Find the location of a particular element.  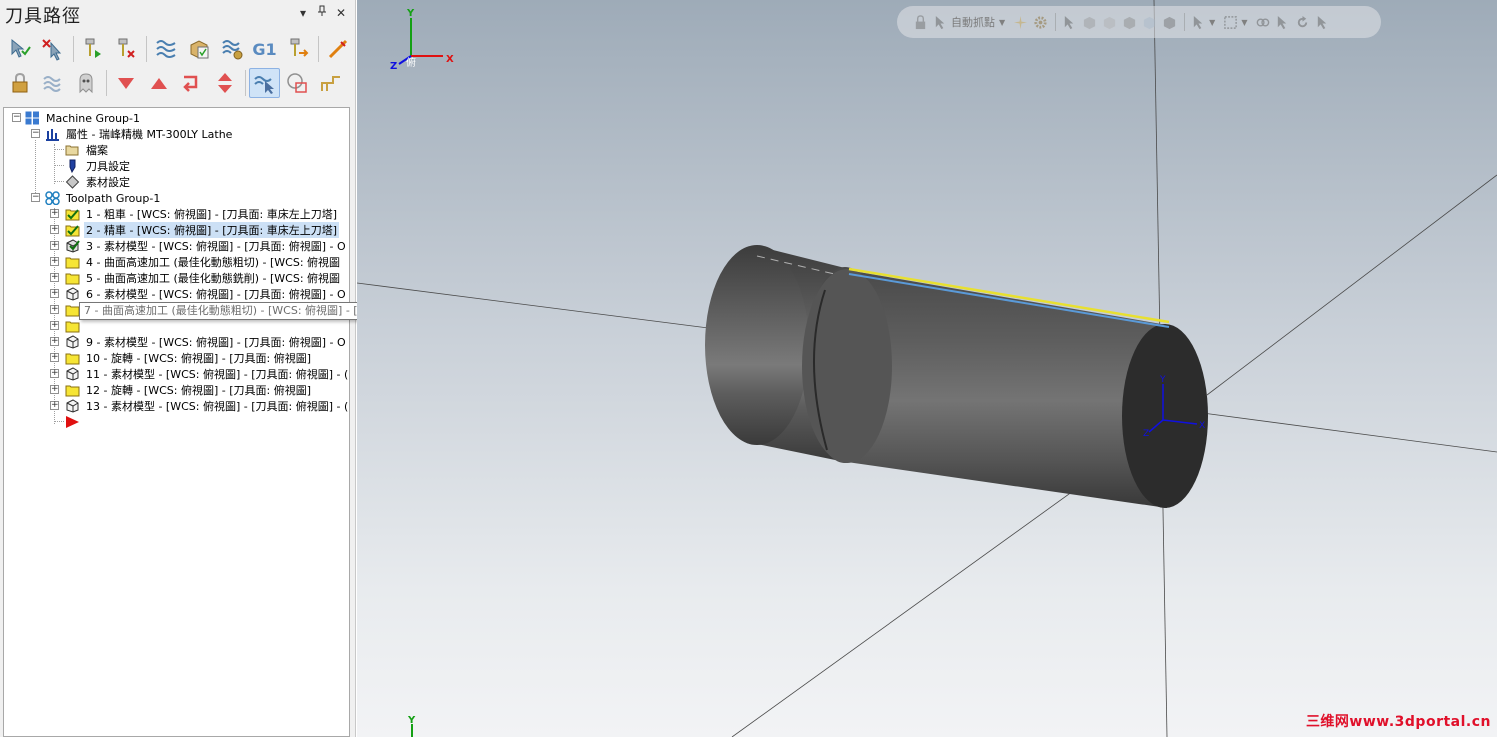

tree-operation: 5 - 曲面高速加工 (最佳化動態銑削) - [WCS: 俯視圖 is located at coordinates (203, 278).